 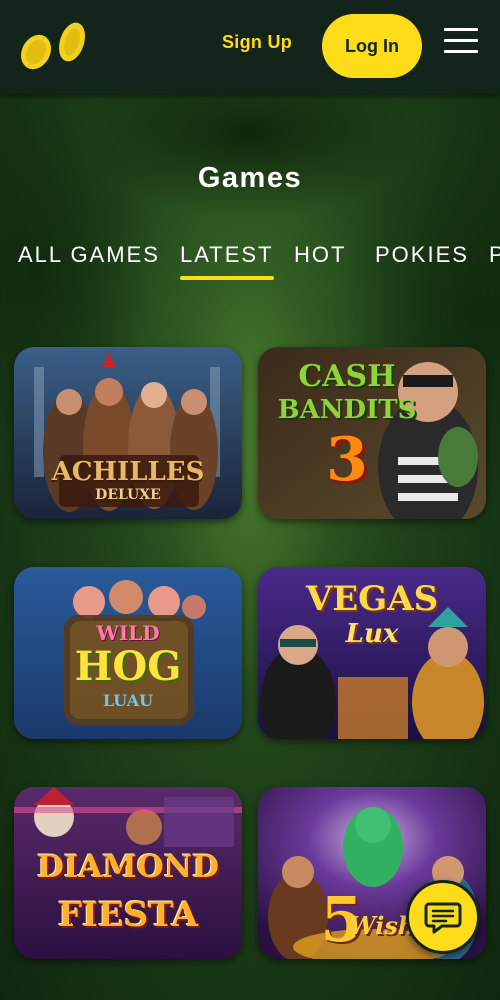 I want to click on game-title-line2: FIESTA, so click(x=128, y=915).